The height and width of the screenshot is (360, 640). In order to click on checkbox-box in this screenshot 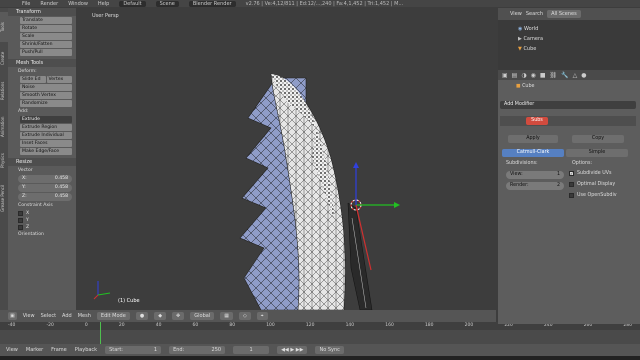, I will do `click(20, 227)`.